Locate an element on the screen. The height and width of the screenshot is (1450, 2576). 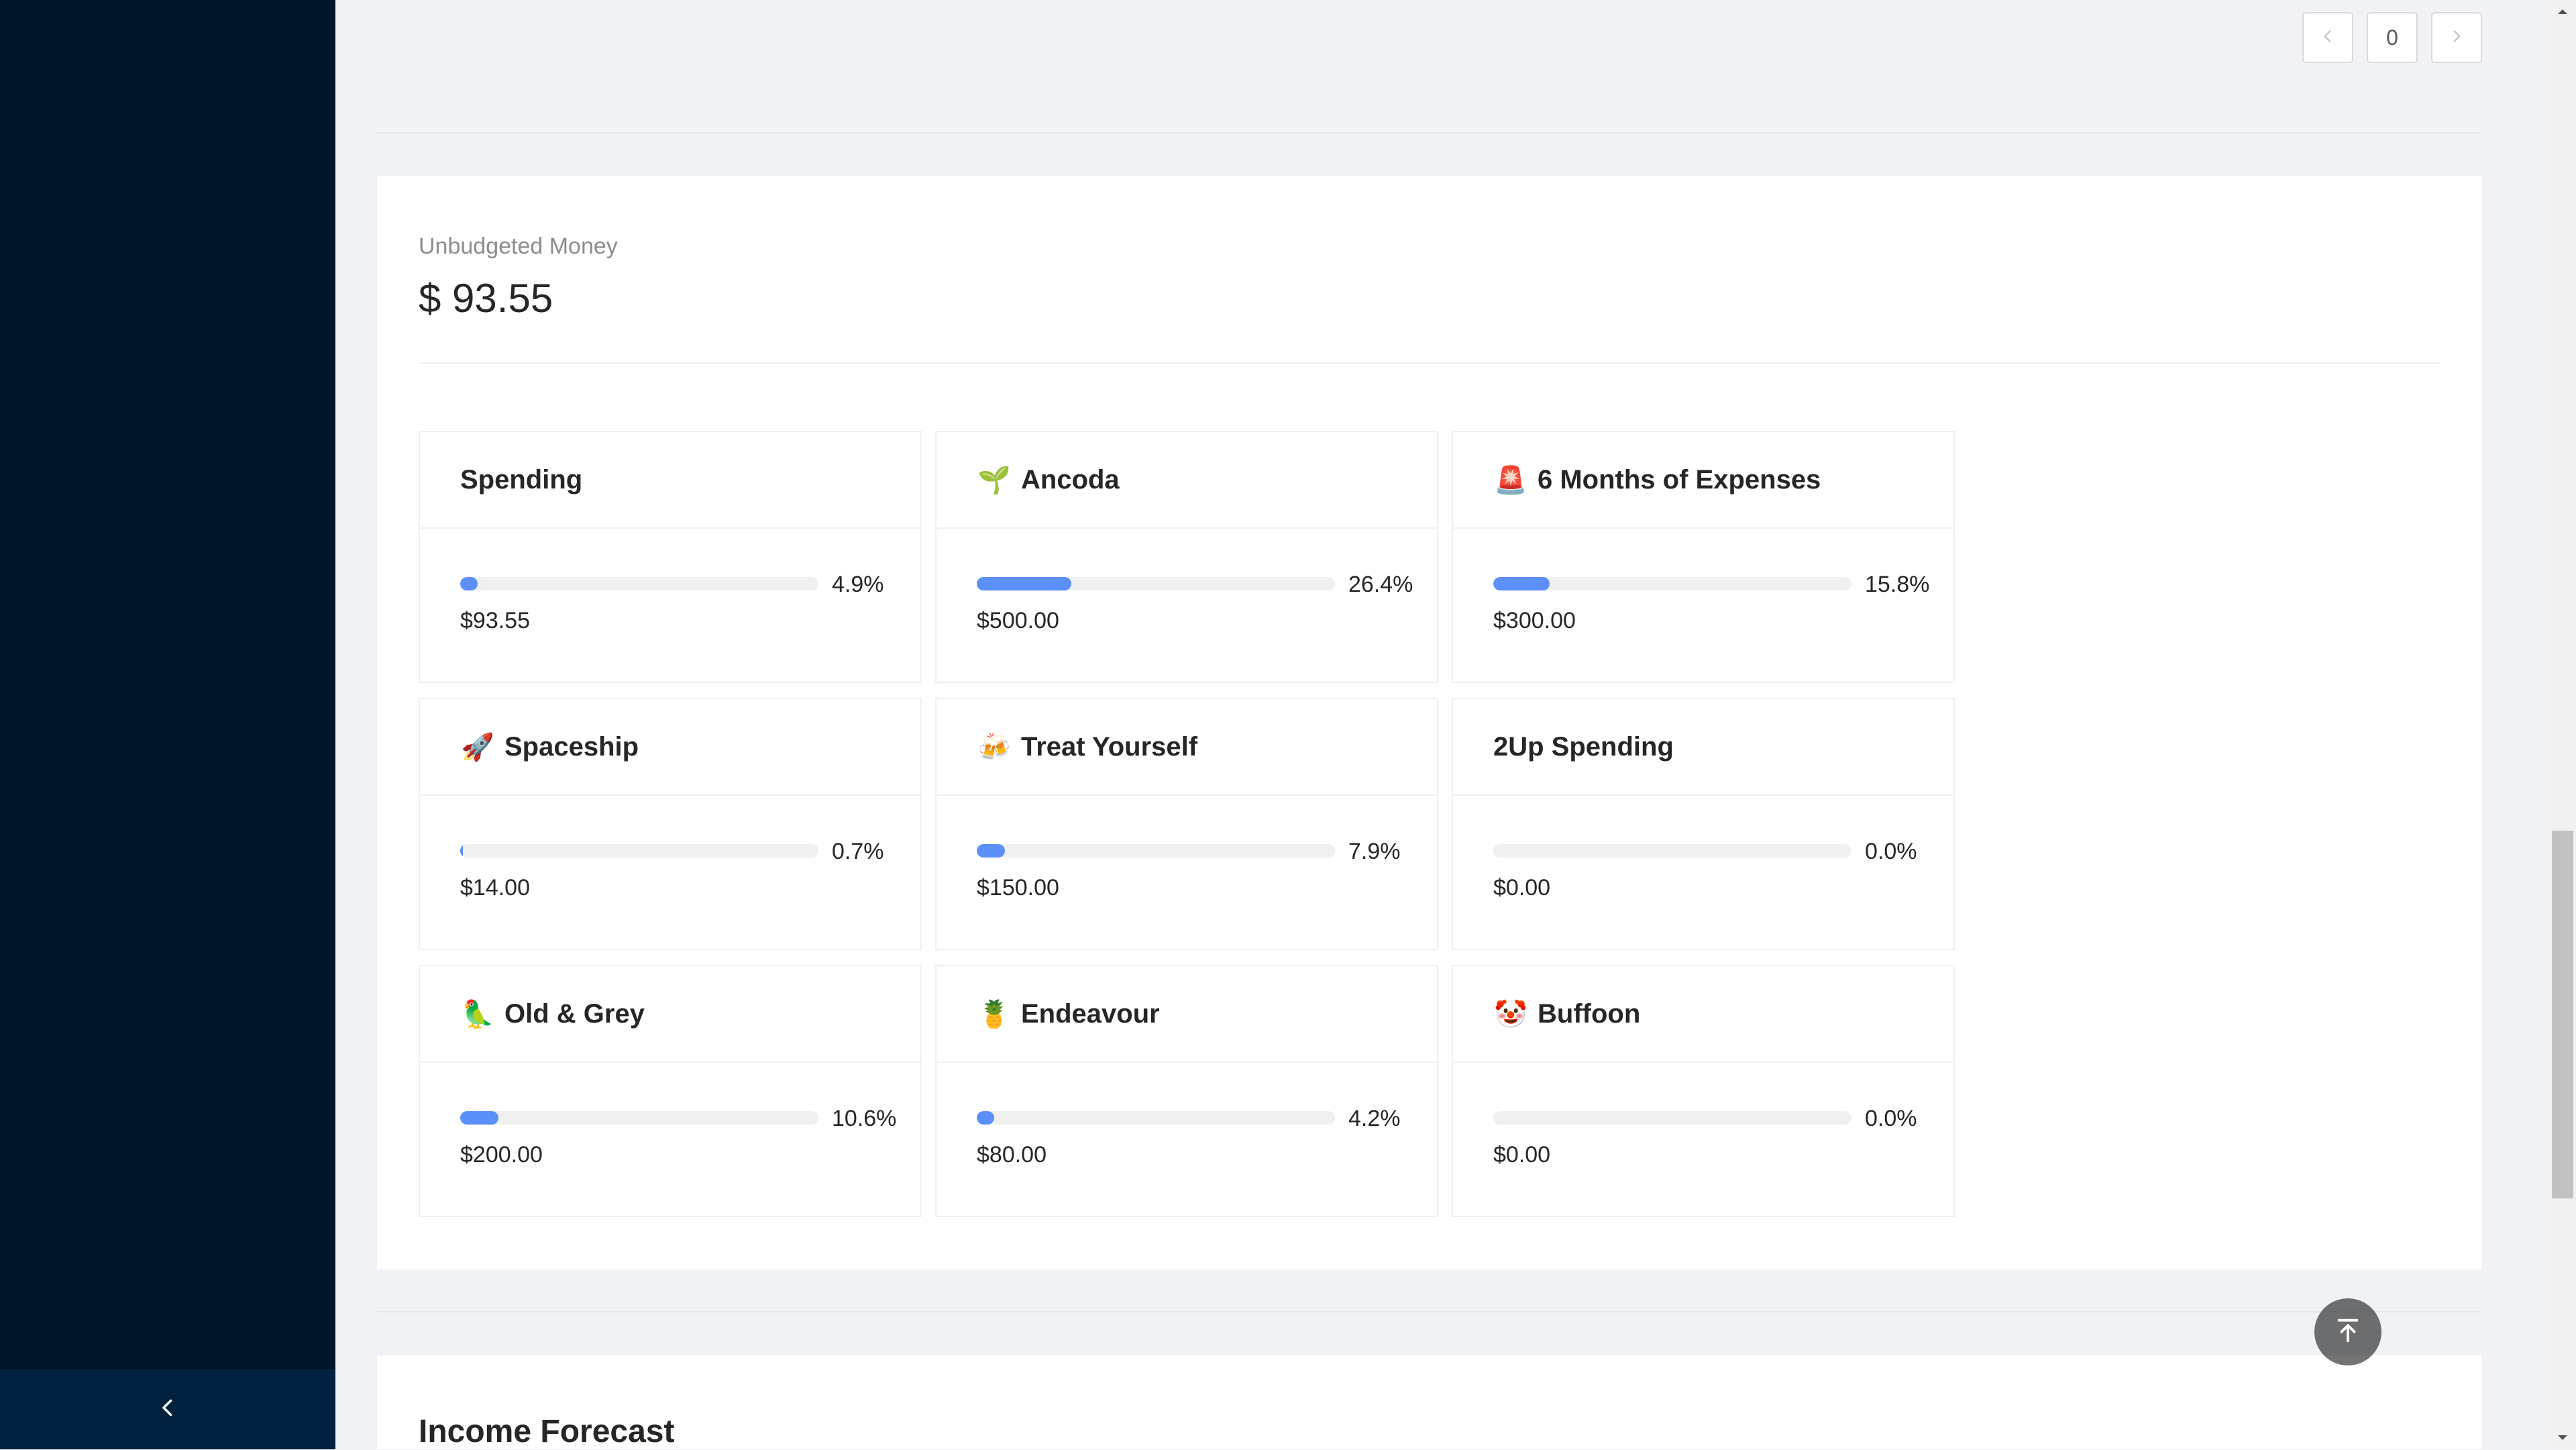
arrow-up-to-line-icon is located at coordinates (2347, 1332).